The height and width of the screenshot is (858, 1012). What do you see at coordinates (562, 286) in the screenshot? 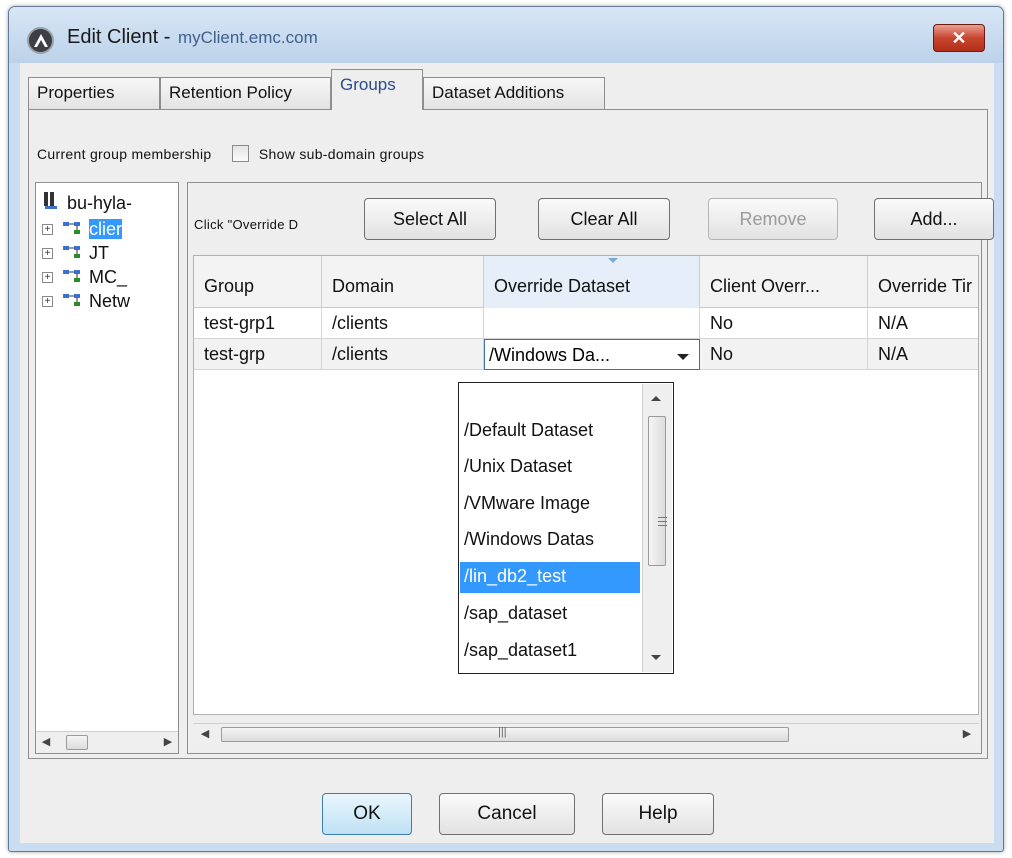
I see `column-header-label: Override Dataset` at bounding box center [562, 286].